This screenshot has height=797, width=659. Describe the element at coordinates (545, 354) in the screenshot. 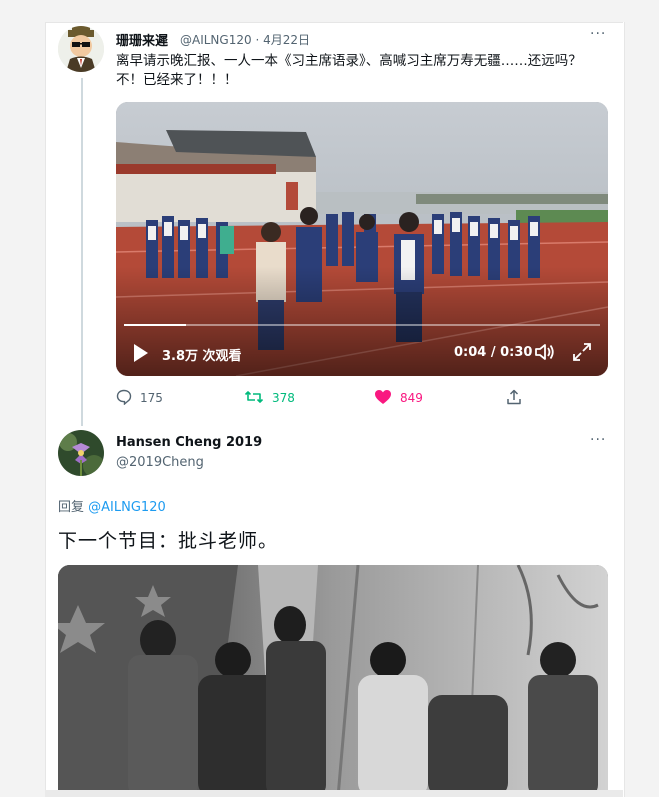

I see `volume-icon` at that location.